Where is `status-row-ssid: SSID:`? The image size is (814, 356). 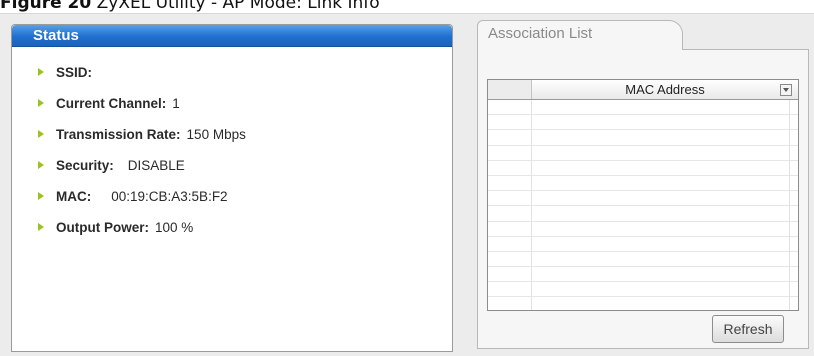 status-row-ssid: SSID: is located at coordinates (68, 72).